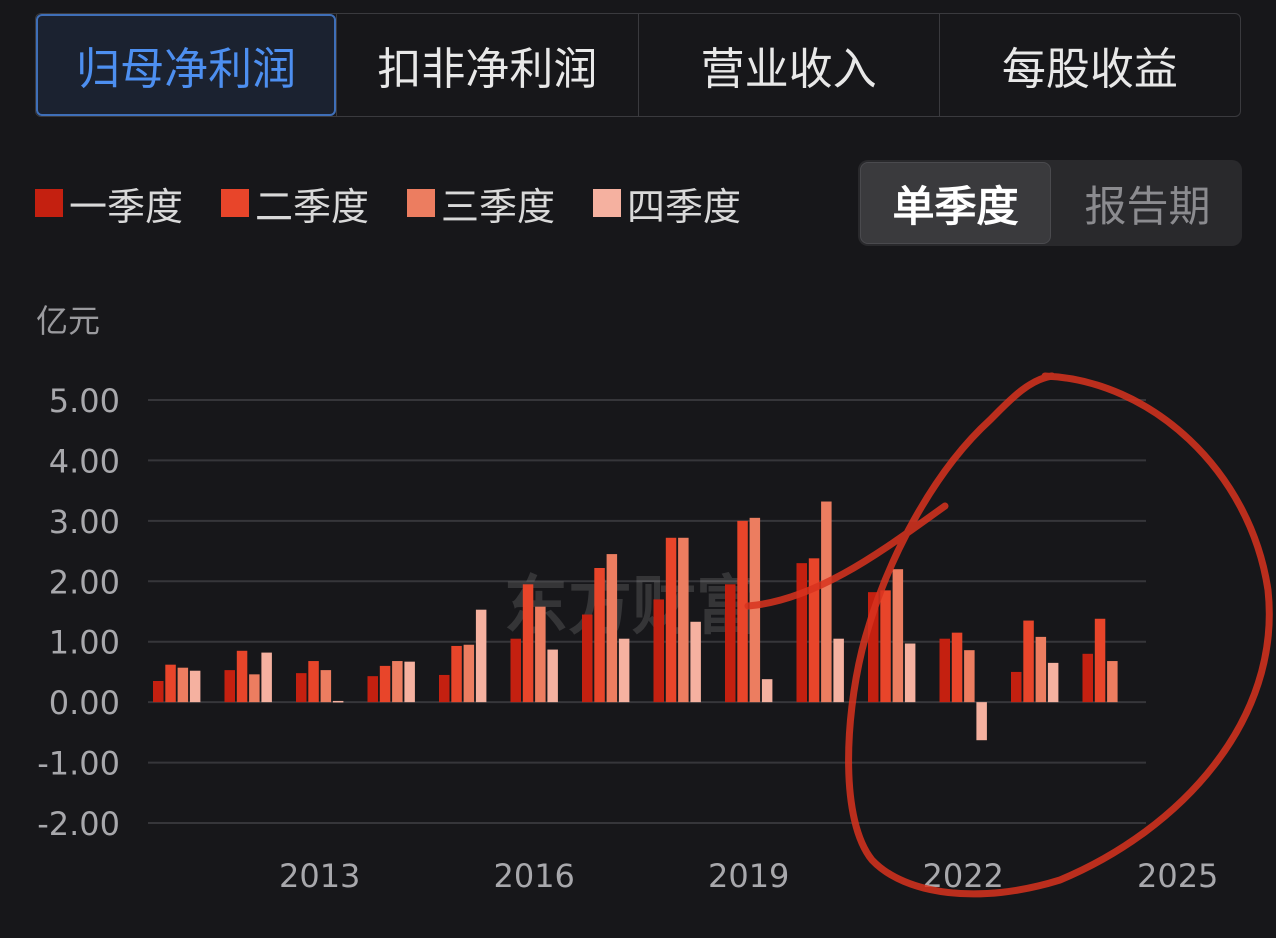 Image resolution: width=1276 pixels, height=938 pixels. Describe the element at coordinates (981, 721) in the screenshot. I see `bar-2022-q4` at that location.